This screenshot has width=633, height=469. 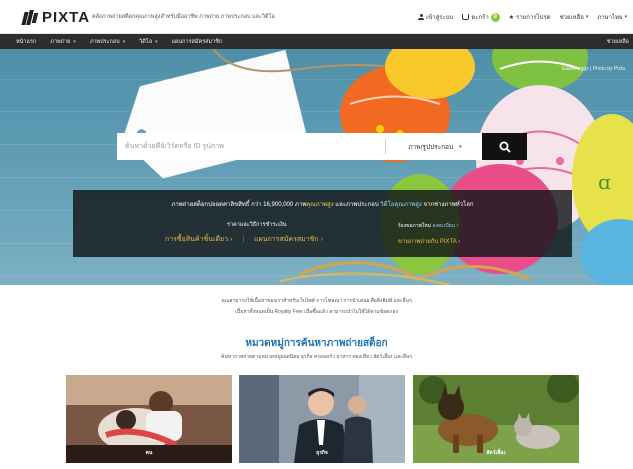 What do you see at coordinates (593, 69) in the screenshot?
I see `photo-credit: Easter eggs | Photo by Pixta` at bounding box center [593, 69].